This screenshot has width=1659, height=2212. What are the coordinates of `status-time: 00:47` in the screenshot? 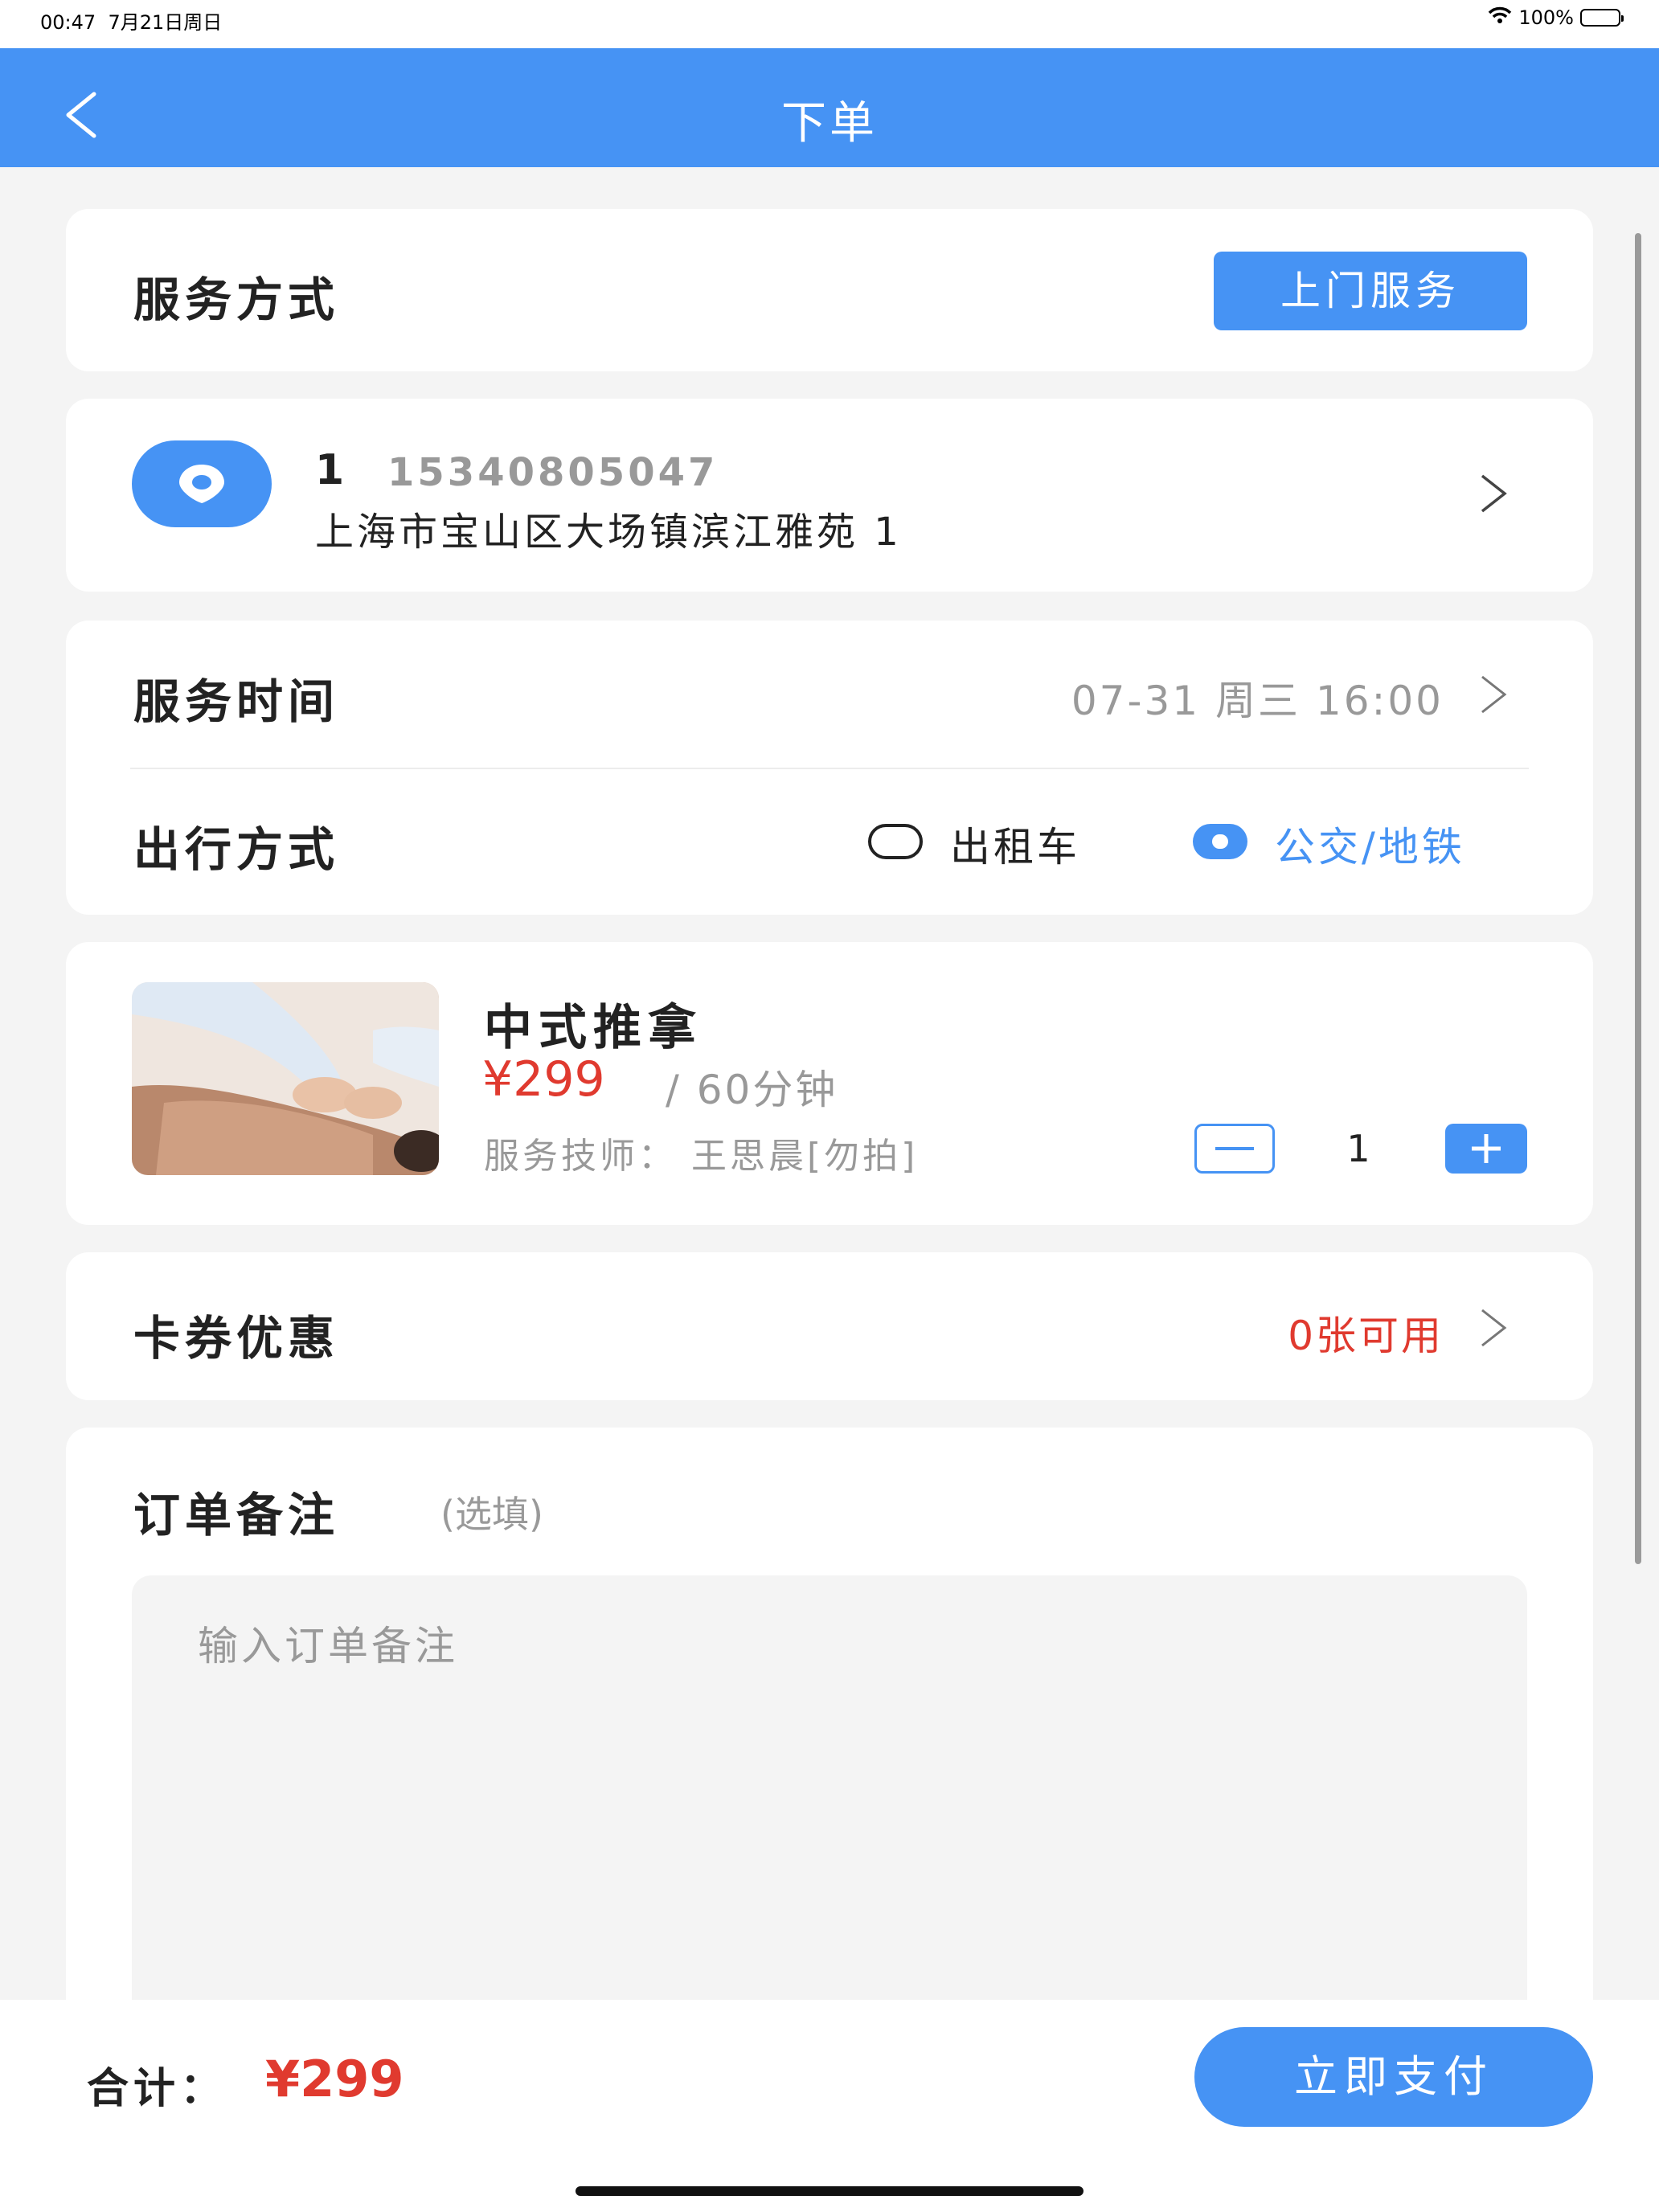 It's located at (68, 22).